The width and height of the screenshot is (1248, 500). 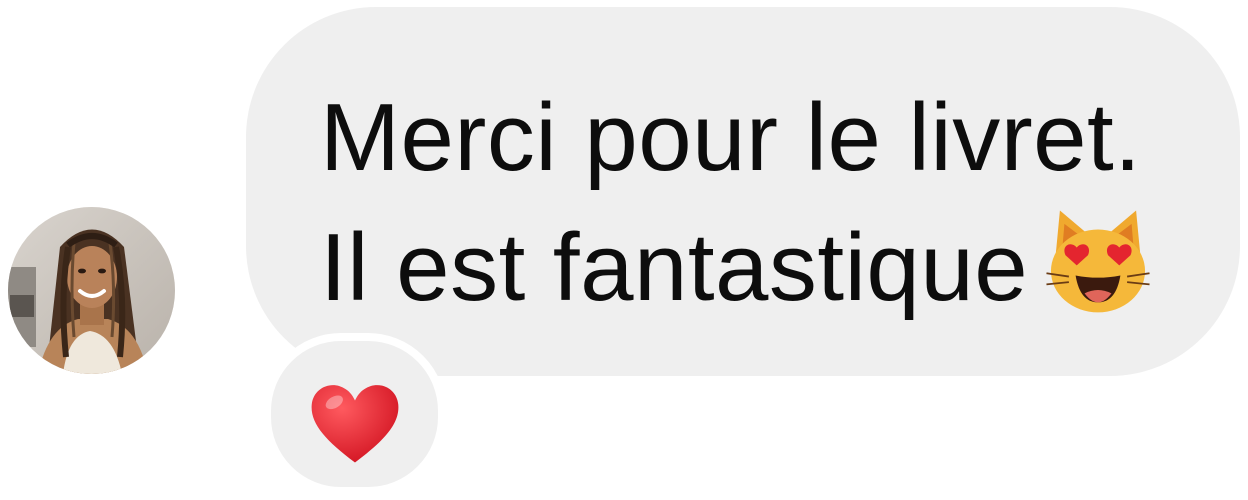 I want to click on avatar-photo, so click(x=91, y=290).